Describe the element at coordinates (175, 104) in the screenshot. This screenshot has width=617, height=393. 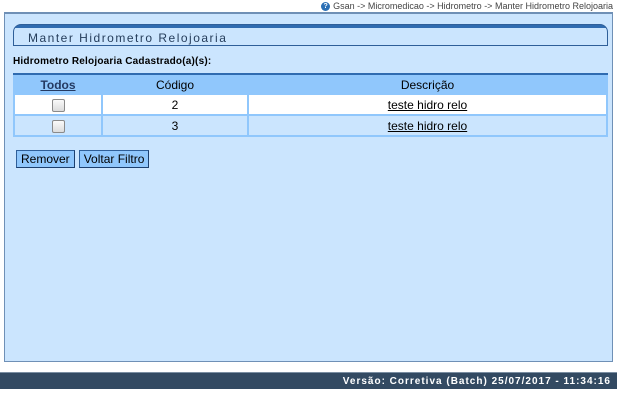
I see `row-codigo: 2` at that location.